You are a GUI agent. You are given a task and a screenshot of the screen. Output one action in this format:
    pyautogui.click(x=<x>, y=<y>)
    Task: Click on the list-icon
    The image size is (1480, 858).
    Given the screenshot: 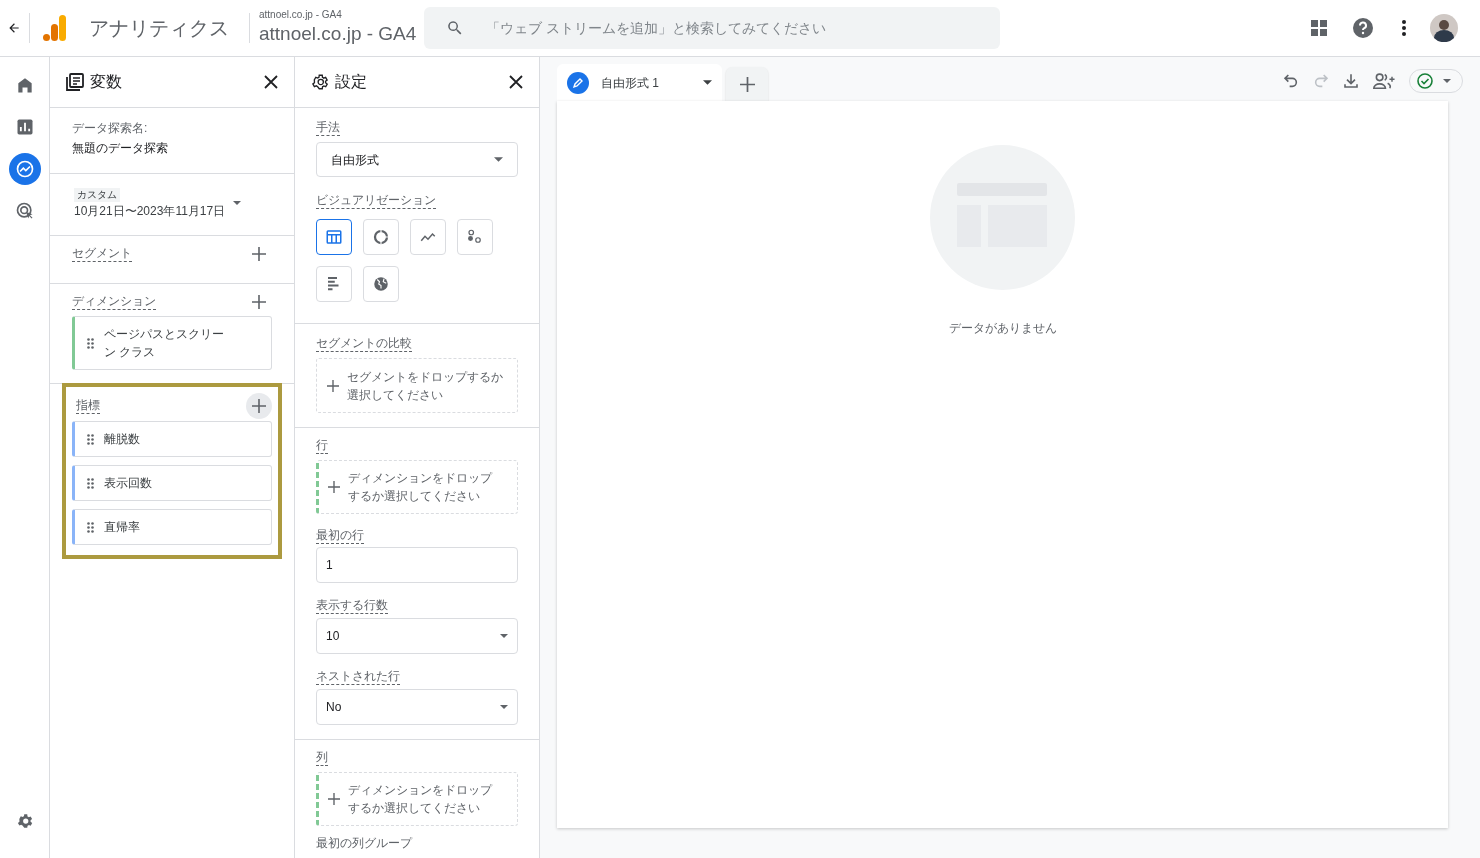 What is the action you would take?
    pyautogui.click(x=75, y=82)
    